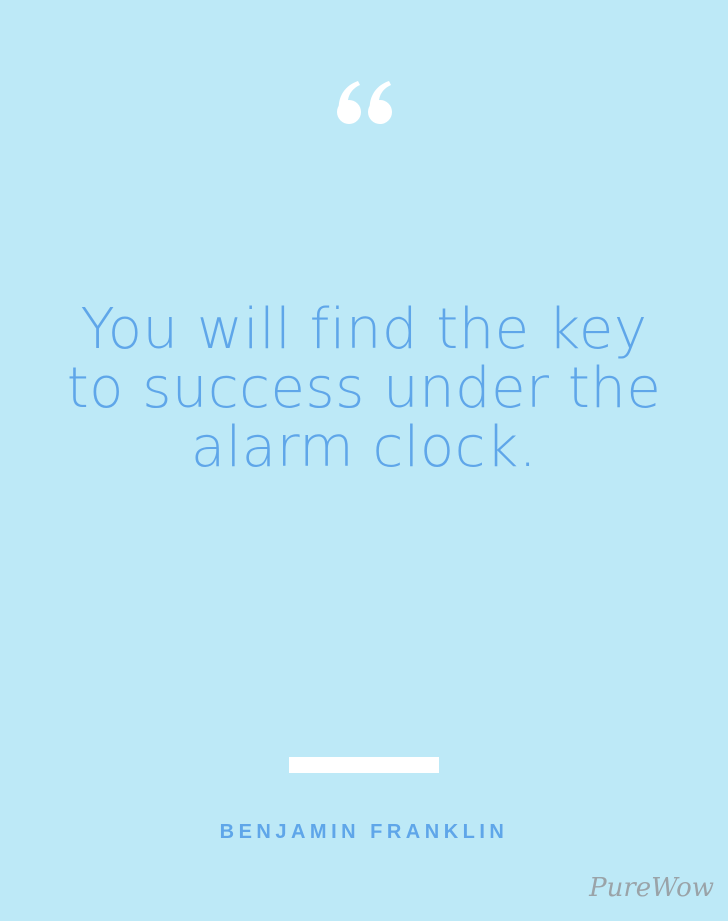 The width and height of the screenshot is (728, 921). Describe the element at coordinates (651, 888) in the screenshot. I see `brand-logo: PureWow` at that location.